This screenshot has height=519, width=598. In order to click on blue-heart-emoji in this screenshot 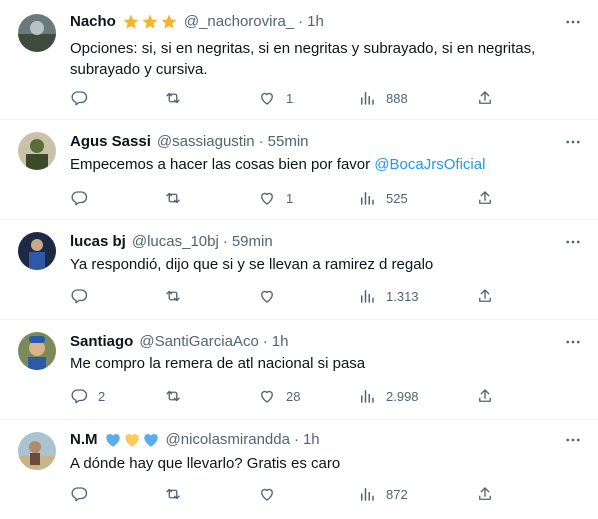, I will do `click(150, 440)`.